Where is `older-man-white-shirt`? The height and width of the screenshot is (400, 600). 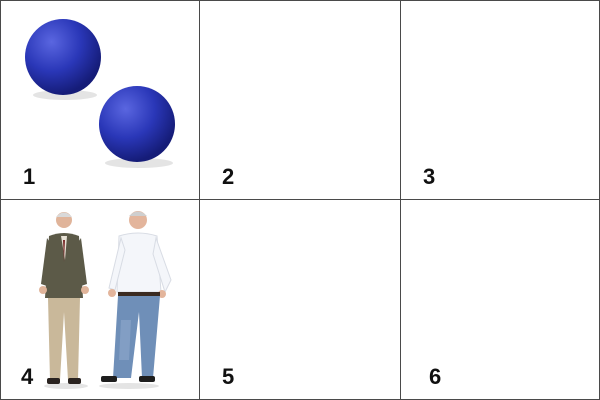 older-man-white-shirt is located at coordinates (135, 300).